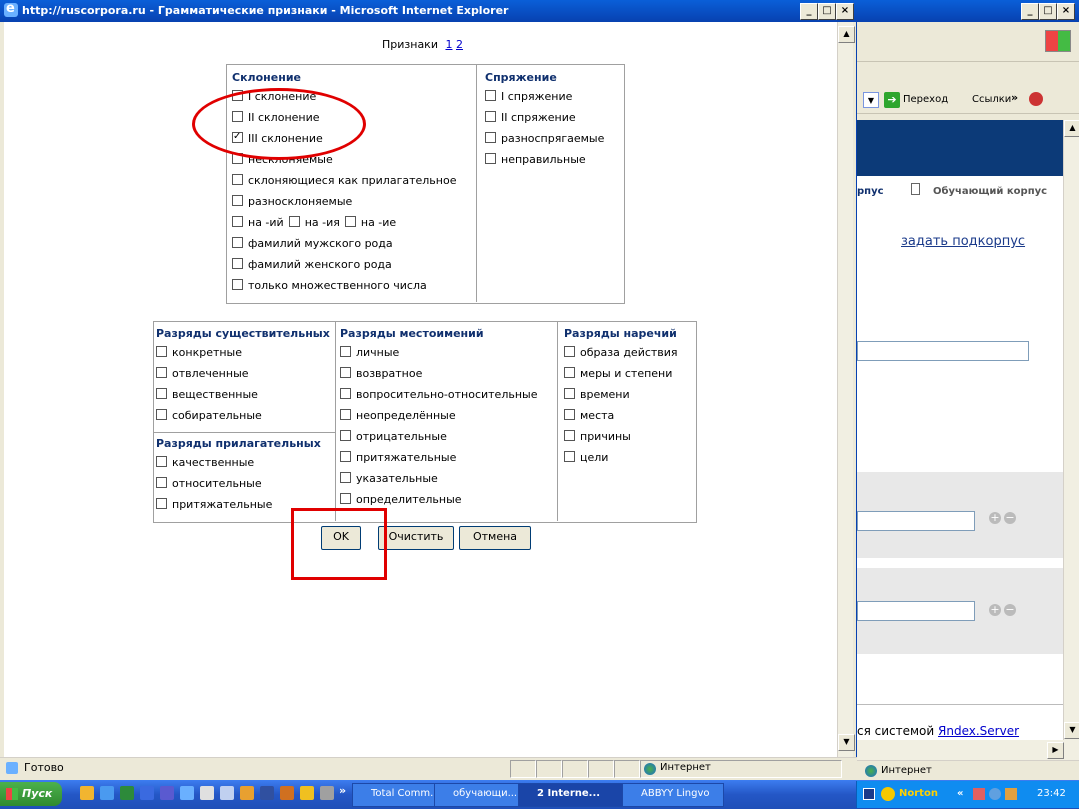 This screenshot has width=1079, height=809. I want to click on conjugation-option-row: I спряжение, so click(544, 96).